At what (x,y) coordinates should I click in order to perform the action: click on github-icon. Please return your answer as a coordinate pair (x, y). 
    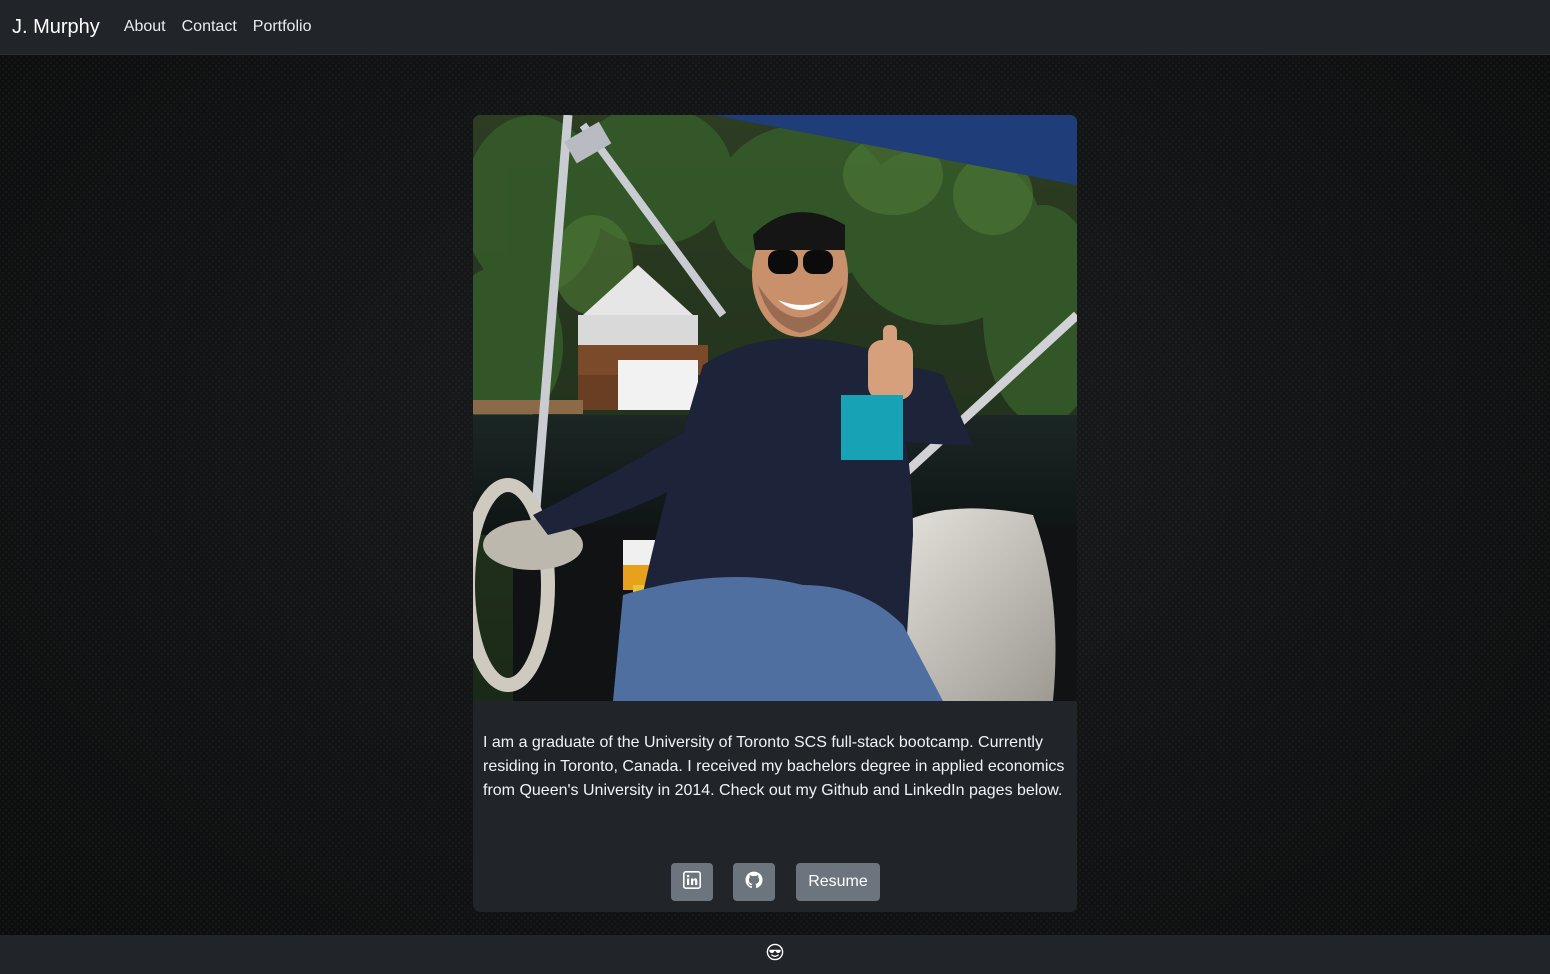
    Looking at the image, I should click on (754, 882).